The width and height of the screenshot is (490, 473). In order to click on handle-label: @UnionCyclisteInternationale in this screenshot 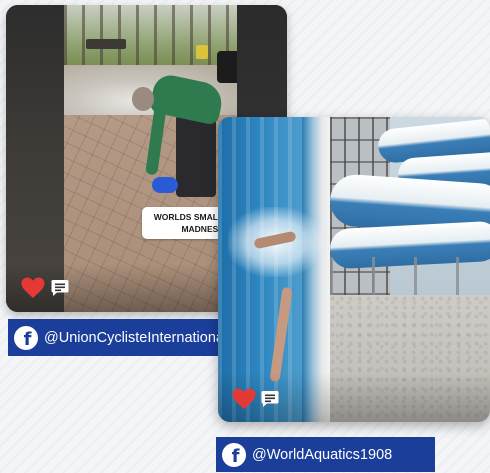, I will do `click(140, 337)`.